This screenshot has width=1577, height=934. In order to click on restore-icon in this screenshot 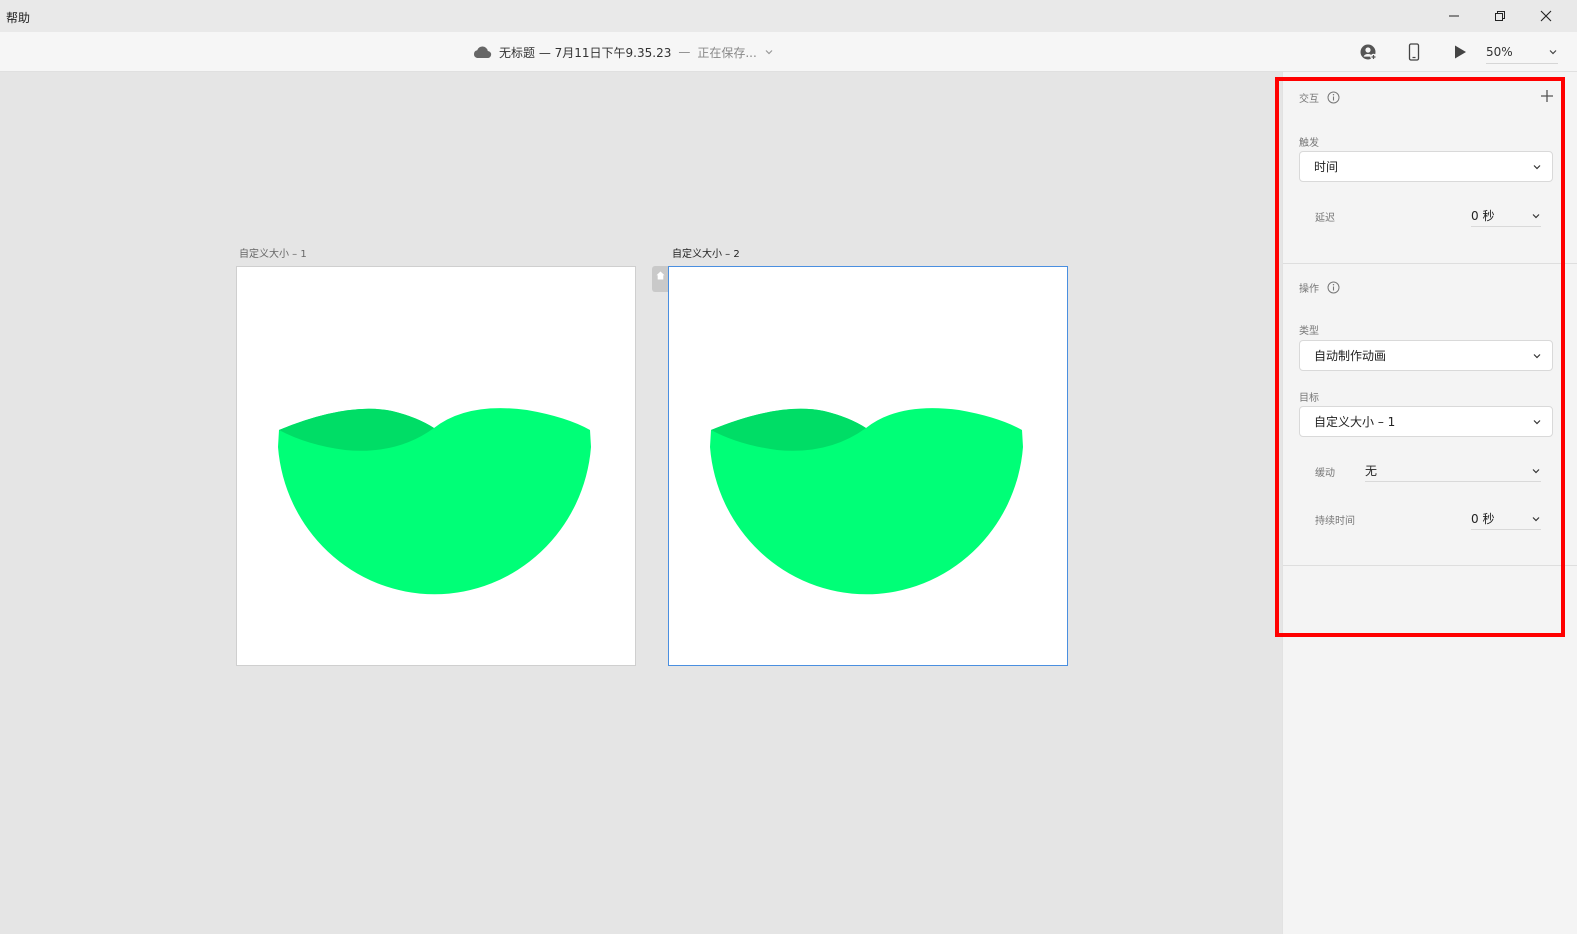, I will do `click(1500, 16)`.